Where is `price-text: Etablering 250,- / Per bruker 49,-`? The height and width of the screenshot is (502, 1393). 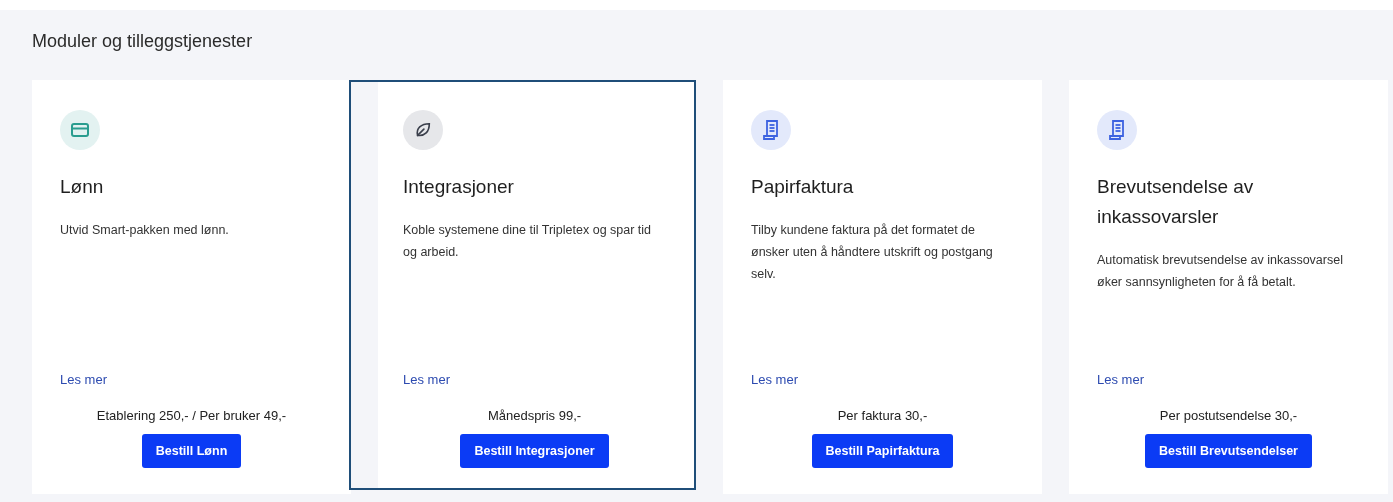
price-text: Etablering 250,- / Per bruker 49,- is located at coordinates (191, 415).